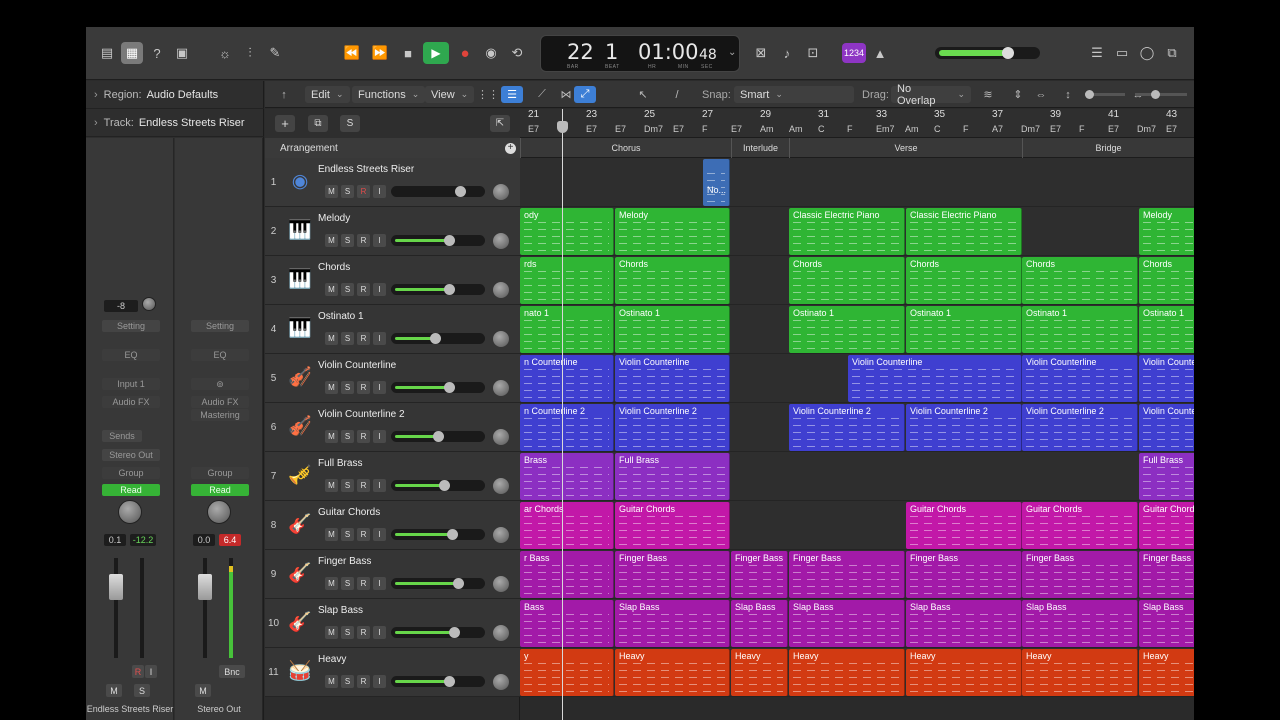  I want to click on automation-read-slot: Read, so click(220, 490).